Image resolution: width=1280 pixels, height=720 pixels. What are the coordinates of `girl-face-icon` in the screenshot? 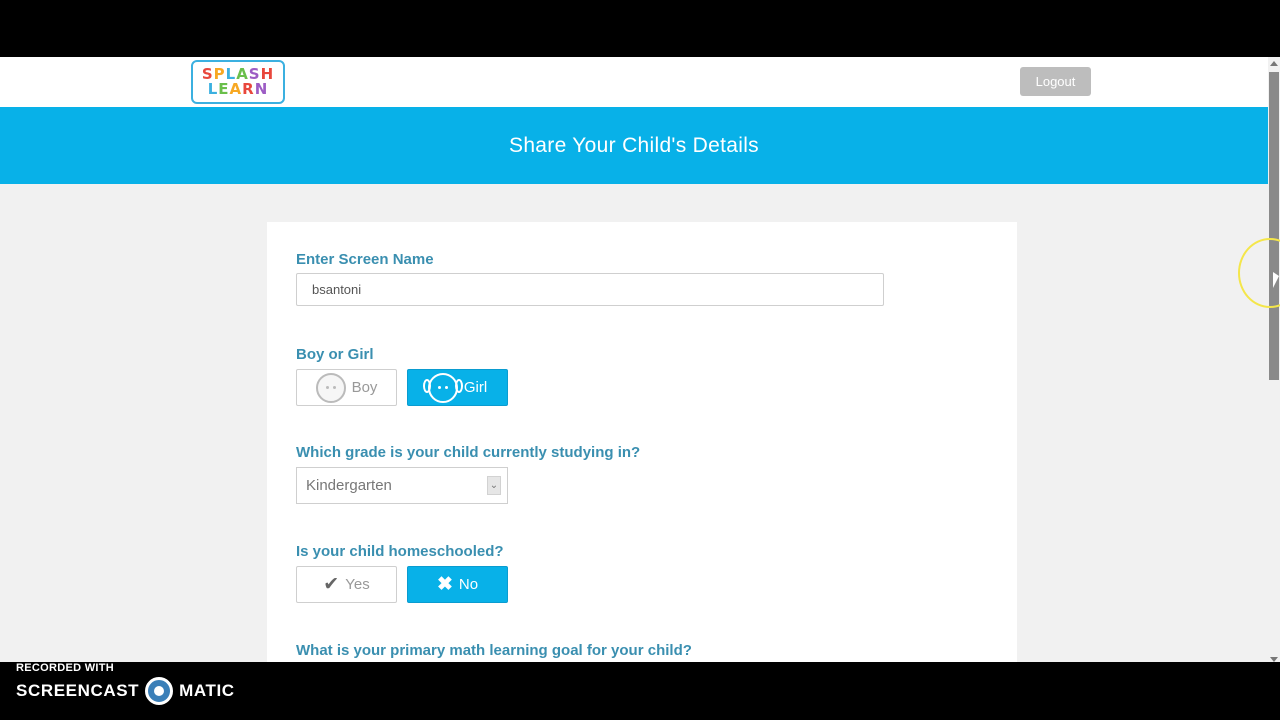 It's located at (442, 387).